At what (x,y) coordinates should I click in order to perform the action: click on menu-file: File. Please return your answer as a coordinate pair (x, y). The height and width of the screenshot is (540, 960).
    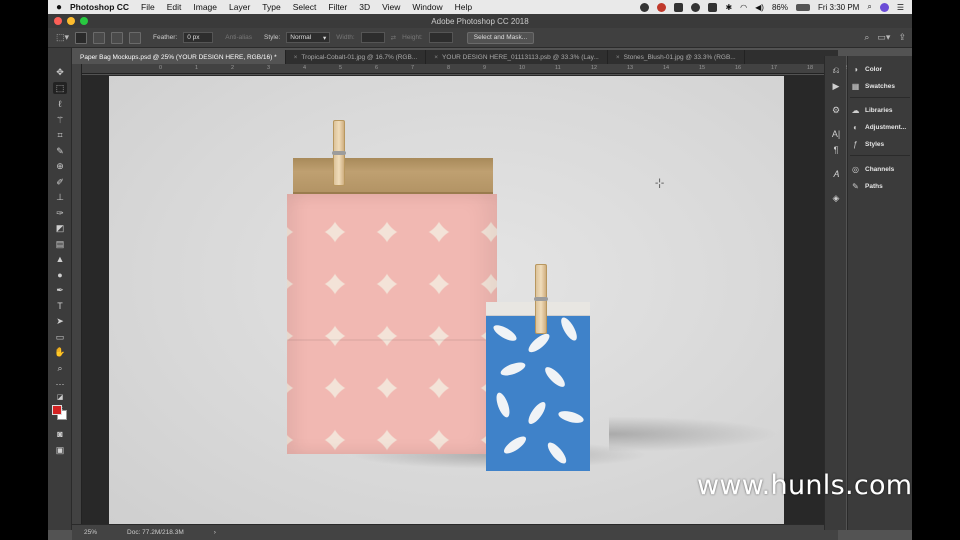
    Looking at the image, I should click on (148, 7).